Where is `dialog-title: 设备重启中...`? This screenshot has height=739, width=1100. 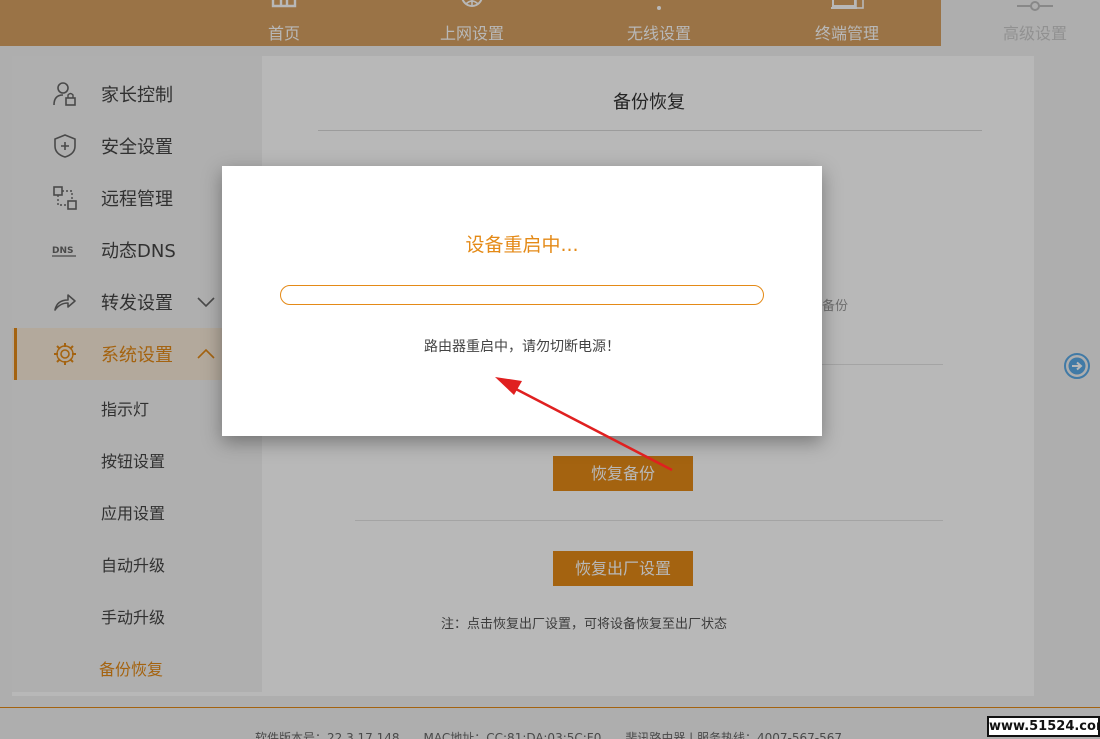
dialog-title: 设备重启中... is located at coordinates (522, 245).